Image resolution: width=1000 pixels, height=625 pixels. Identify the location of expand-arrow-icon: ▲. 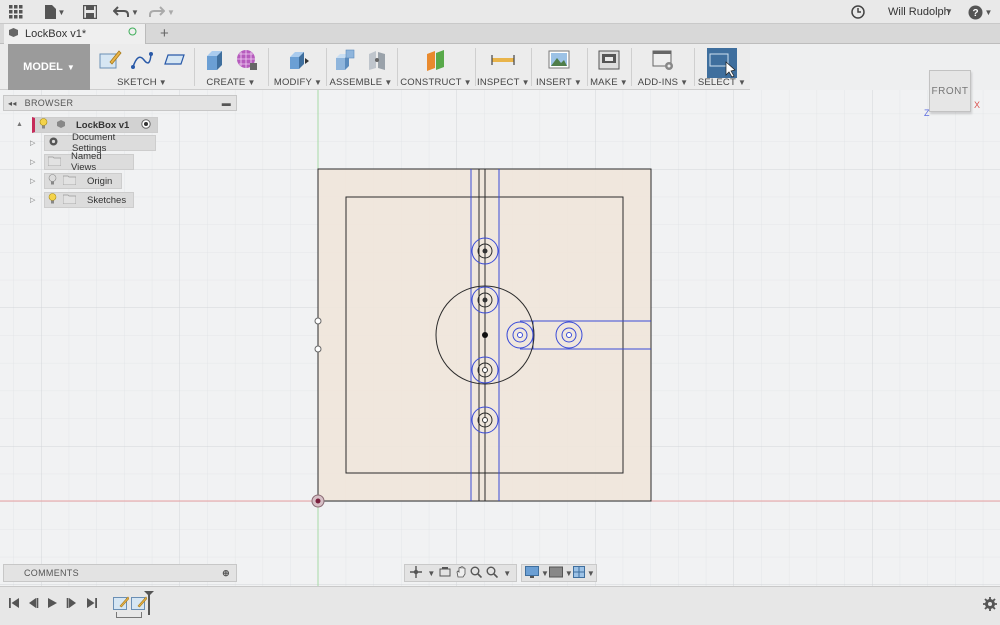
(19, 124).